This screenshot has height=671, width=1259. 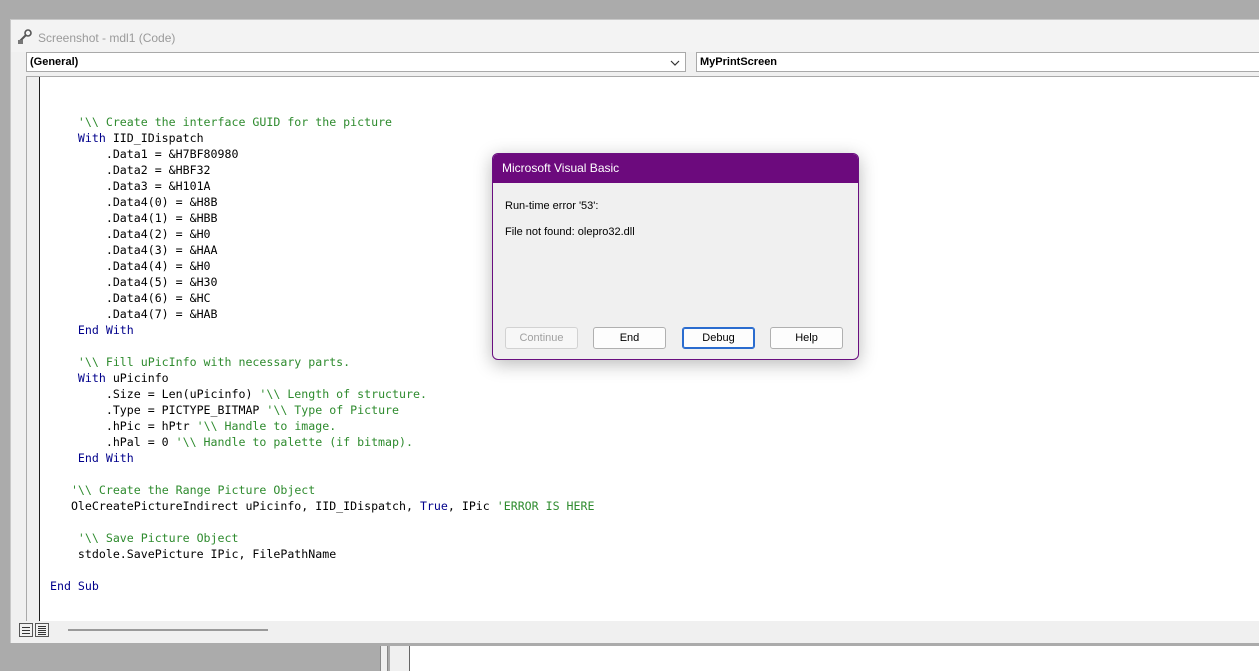 I want to click on help-button: Help, so click(x=806, y=338).